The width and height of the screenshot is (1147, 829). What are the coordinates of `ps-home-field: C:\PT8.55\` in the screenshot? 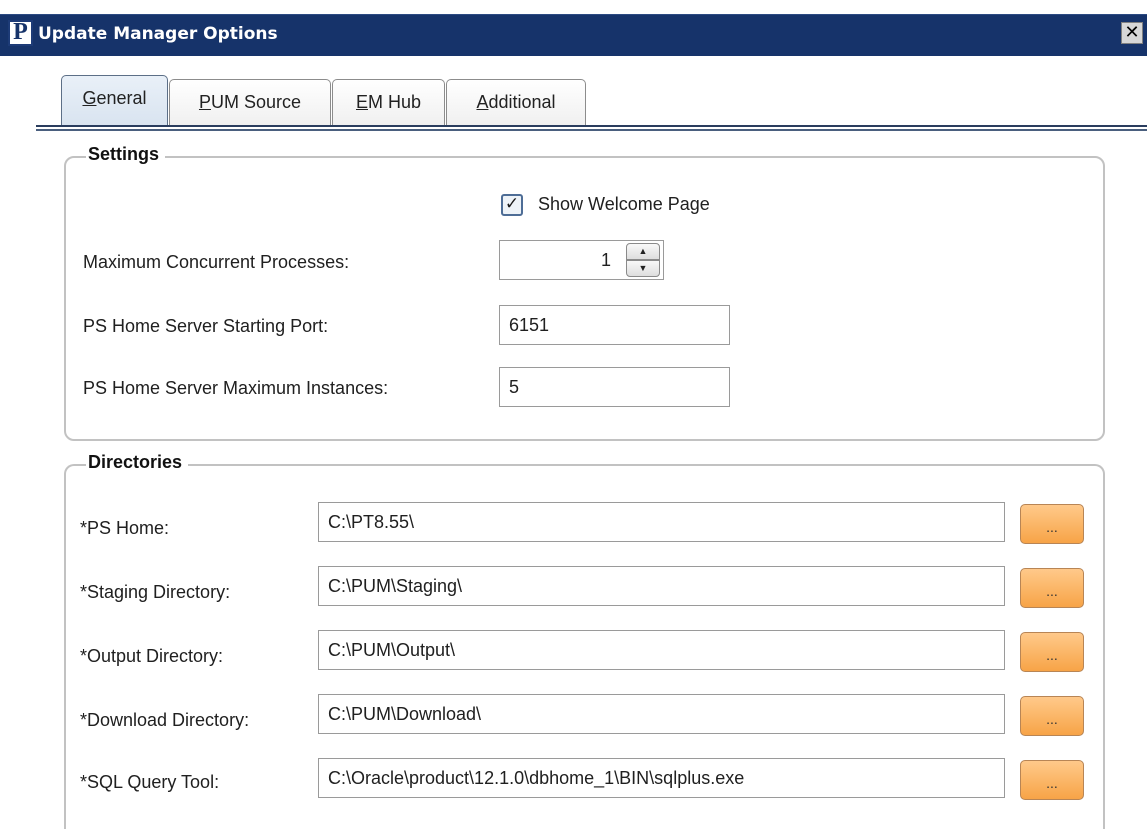 It's located at (661, 522).